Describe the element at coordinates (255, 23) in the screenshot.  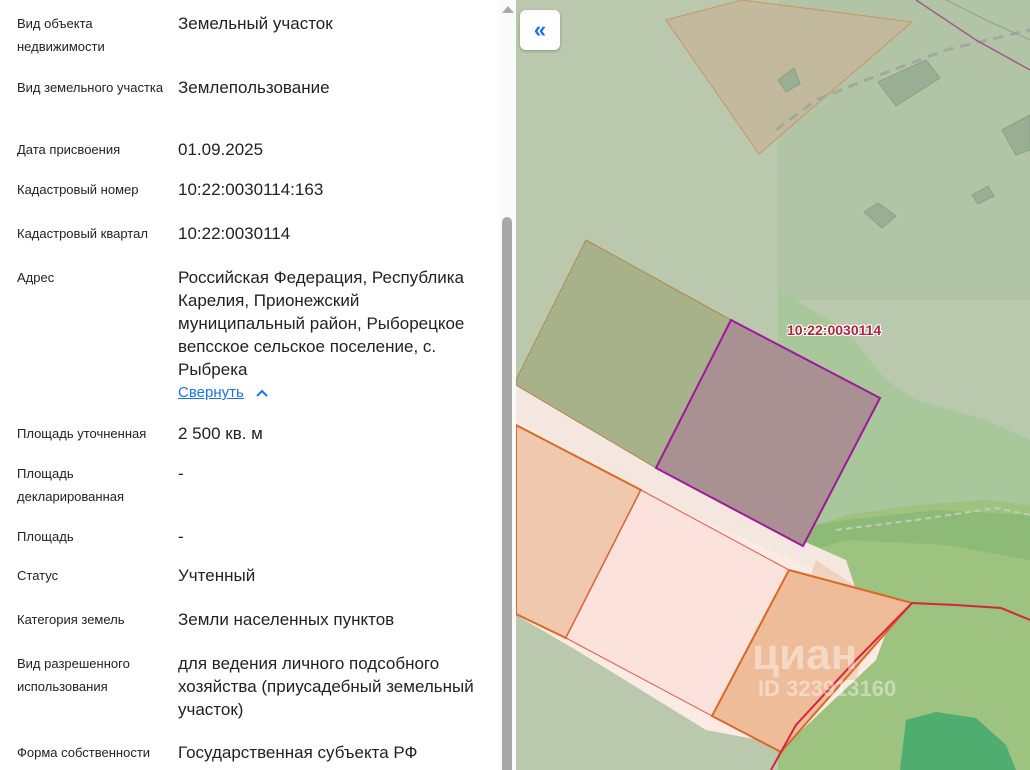
I see `value-object-type: Земельный участок` at that location.